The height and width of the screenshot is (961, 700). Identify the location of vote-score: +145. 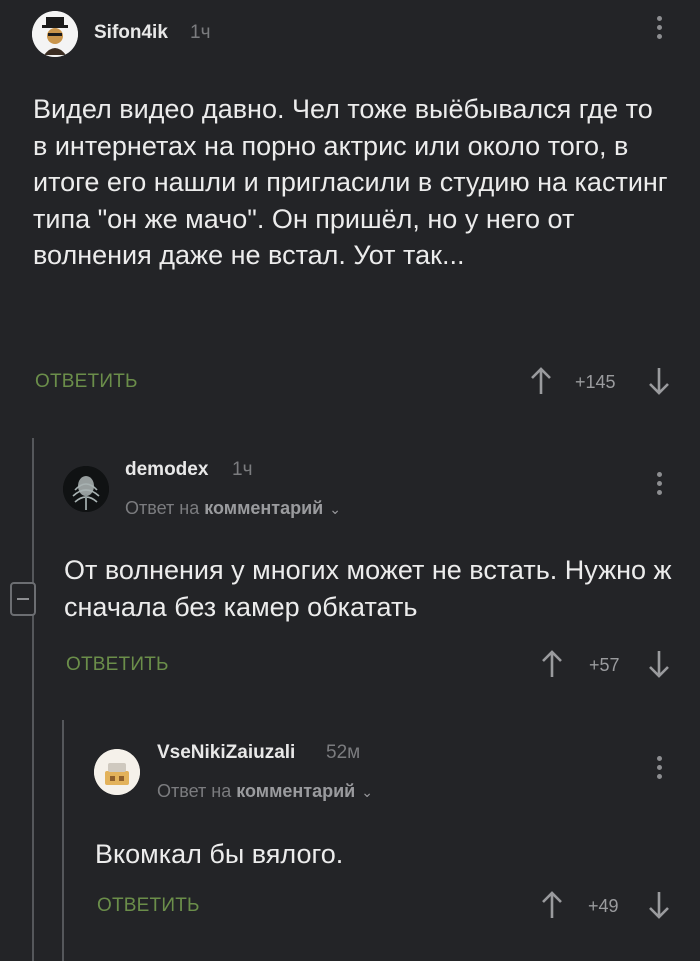
(595, 382).